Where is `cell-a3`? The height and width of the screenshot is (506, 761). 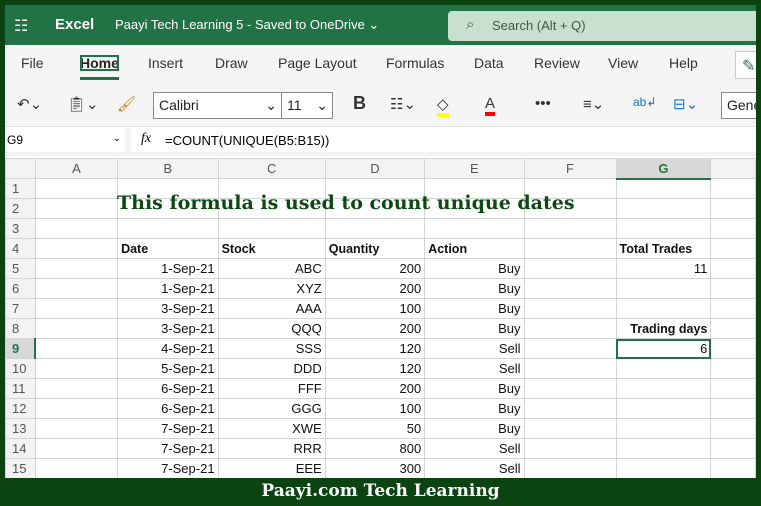
cell-a3 is located at coordinates (76, 228).